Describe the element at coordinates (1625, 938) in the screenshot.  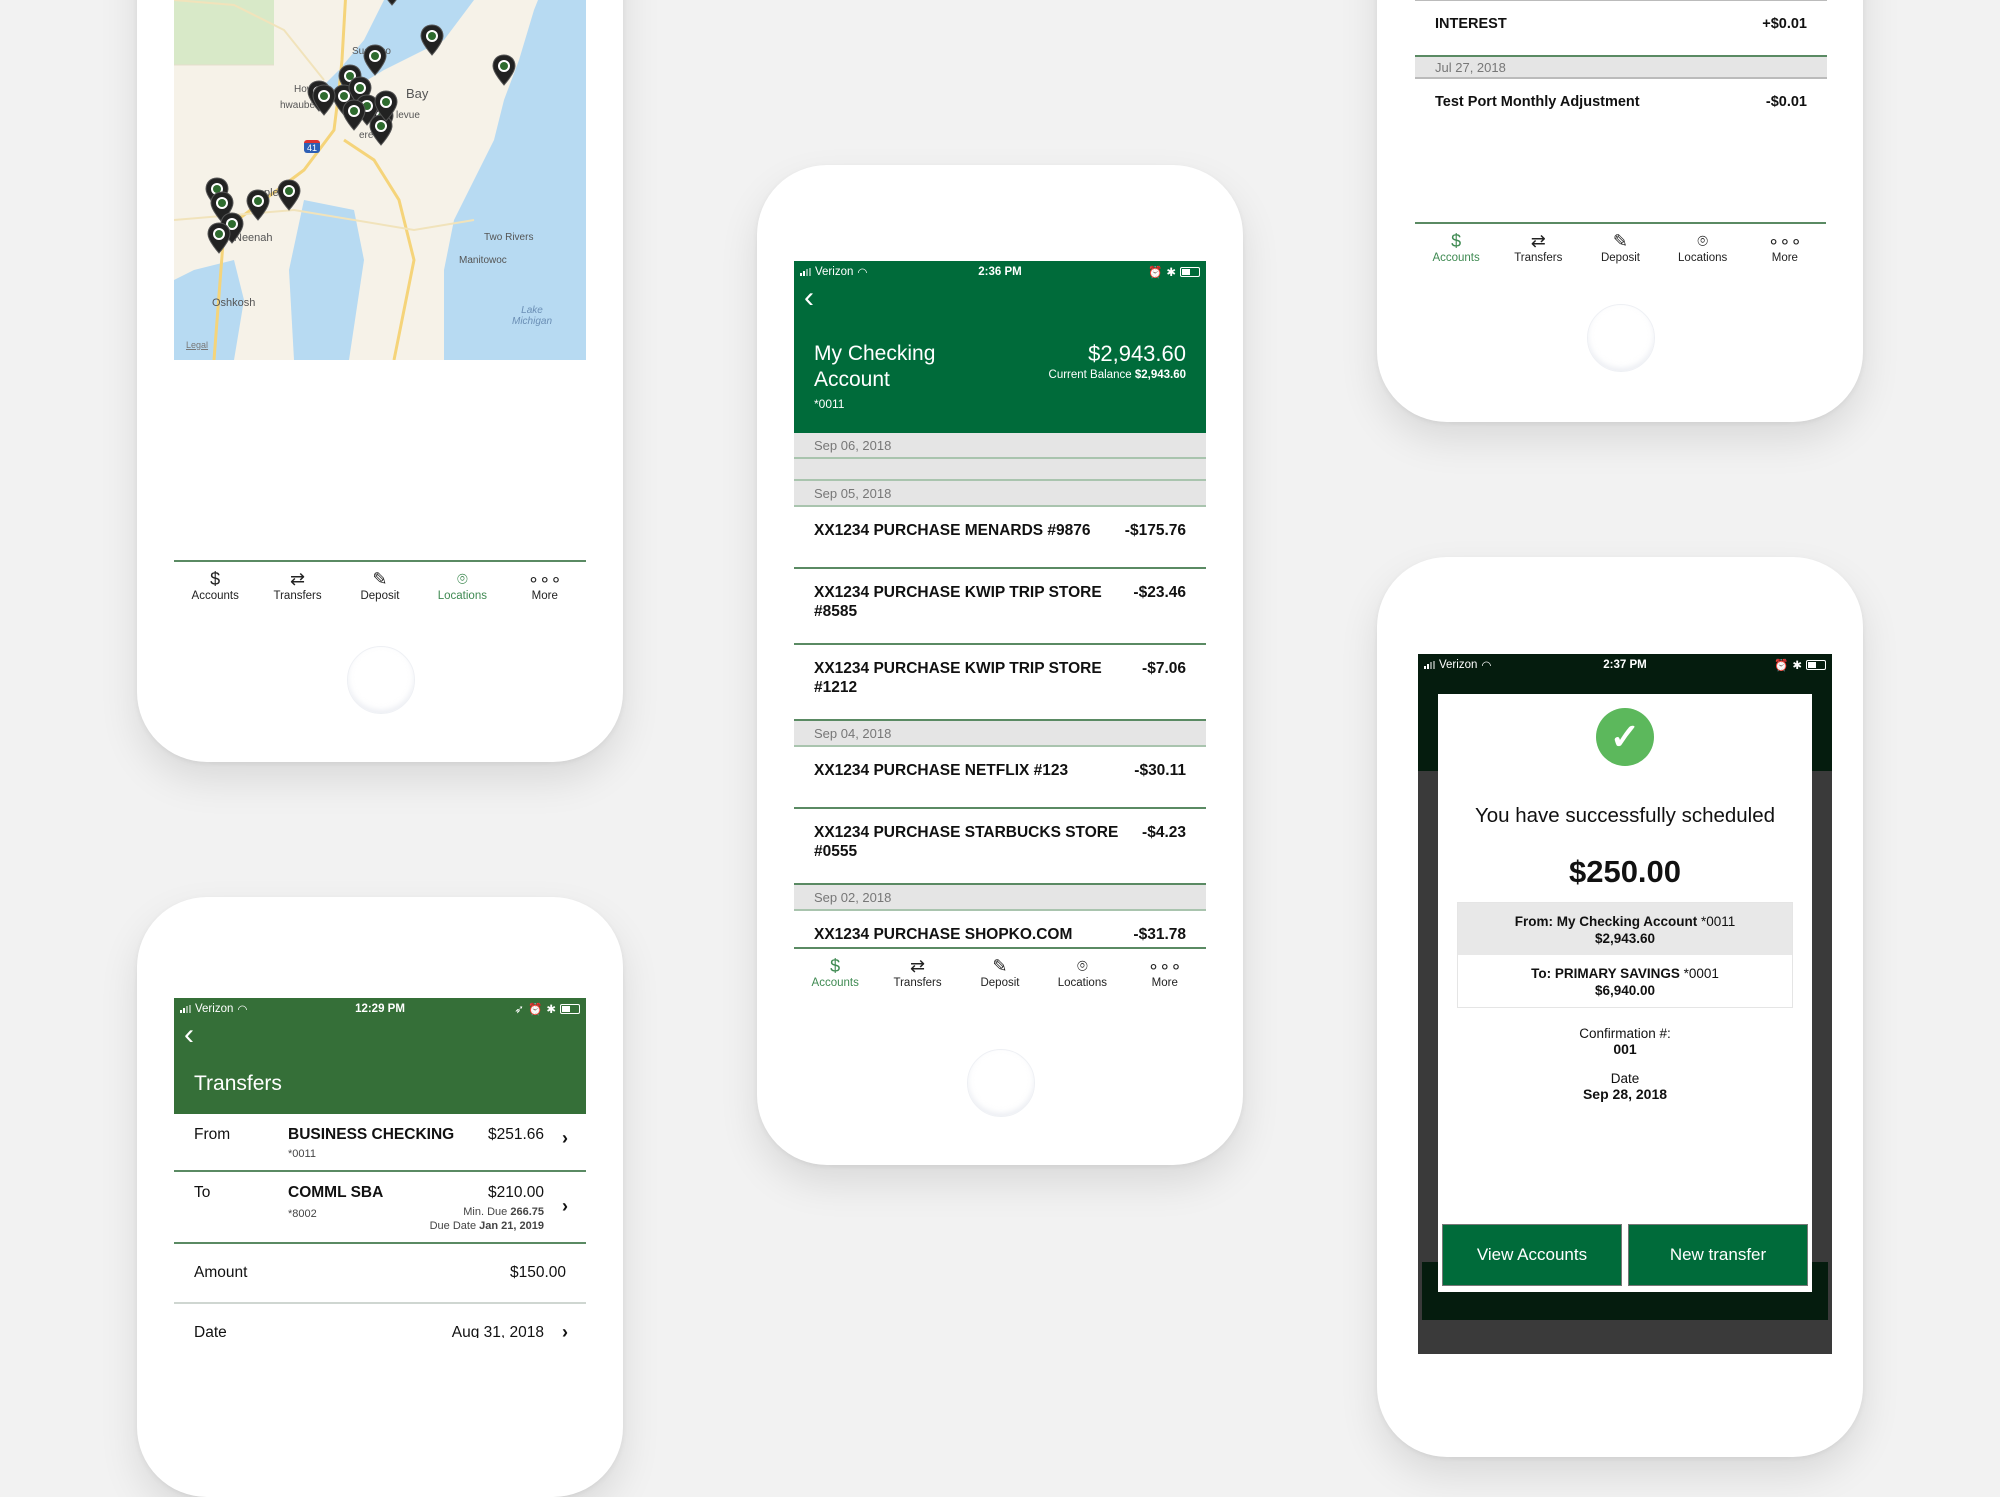
I see `from-account-balance: $2,943.60` at that location.